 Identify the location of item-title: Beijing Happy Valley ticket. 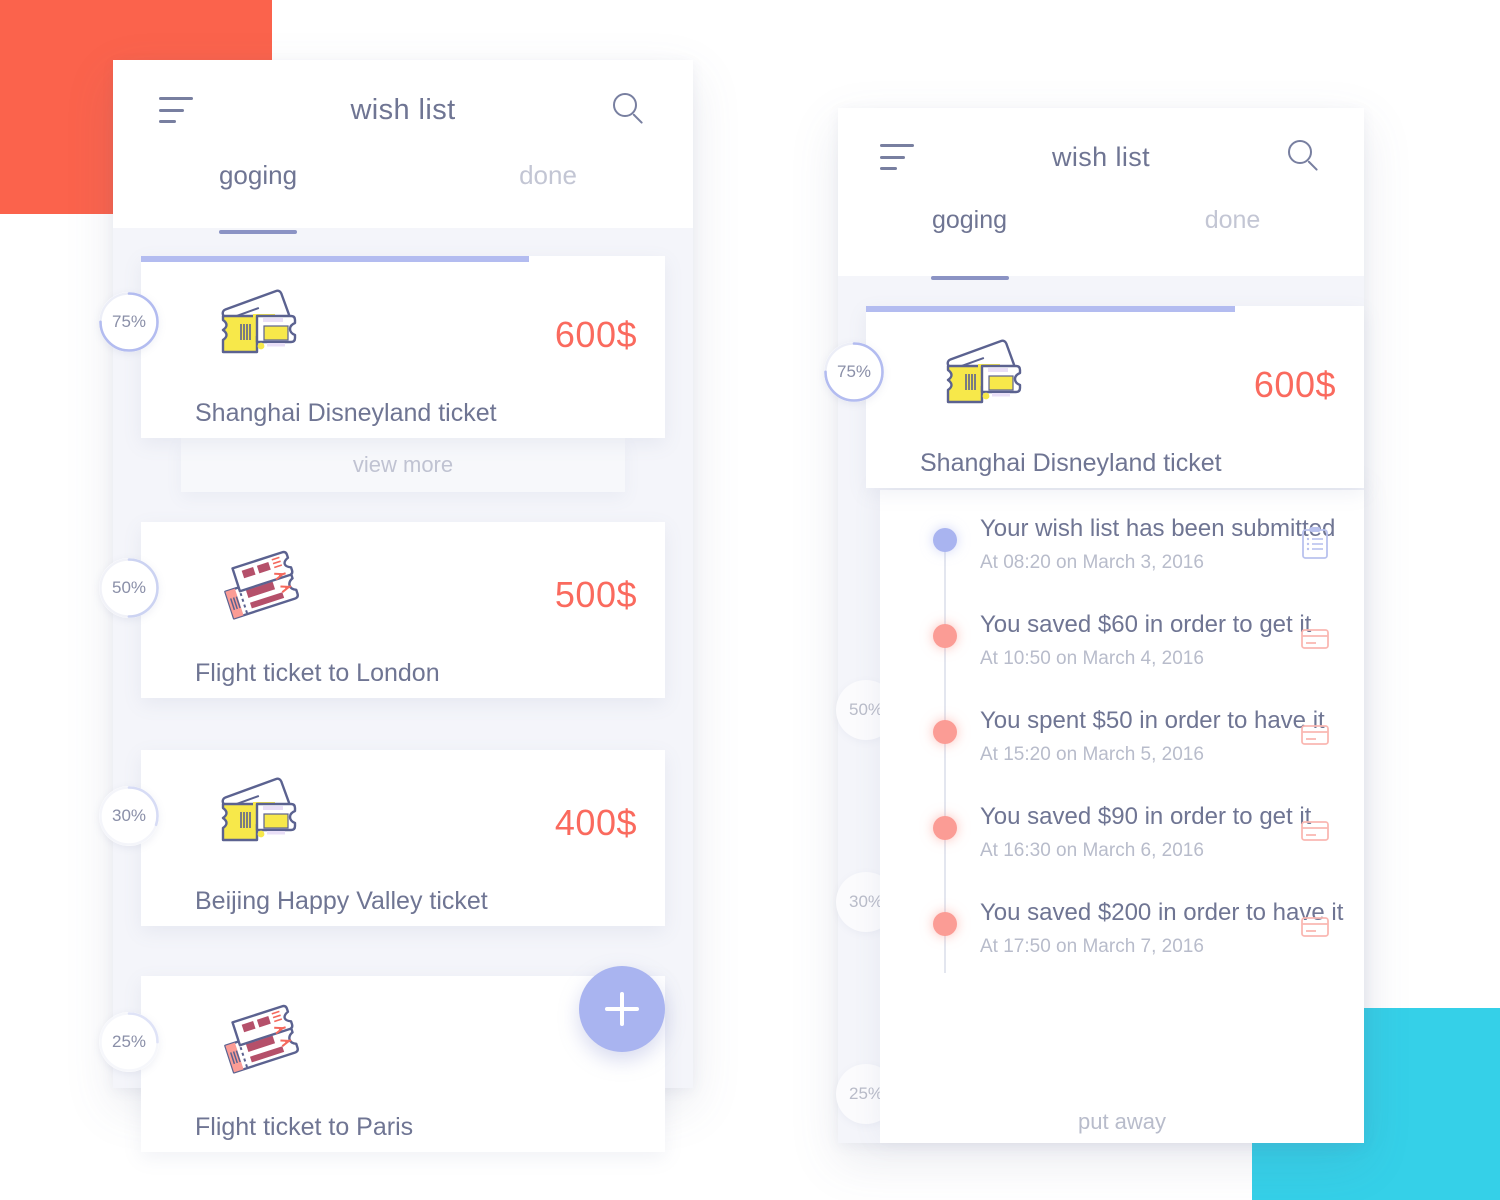
(341, 901).